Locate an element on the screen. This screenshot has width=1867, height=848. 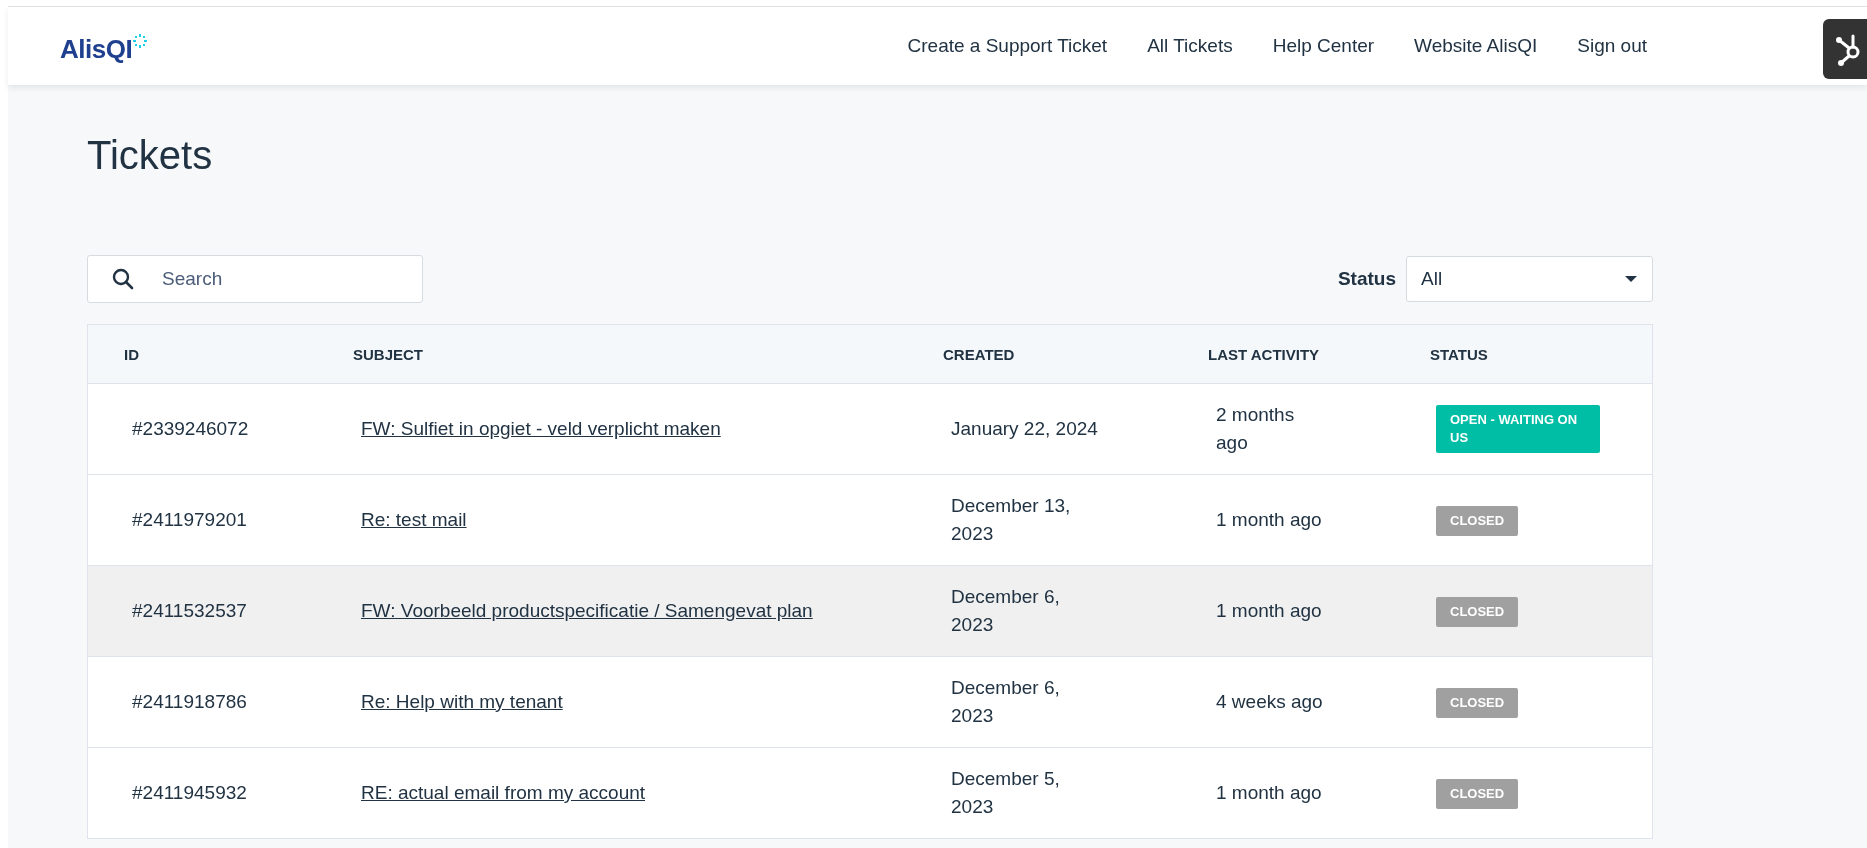
created-date: January 22, 2024 is located at coordinates (1025, 429).